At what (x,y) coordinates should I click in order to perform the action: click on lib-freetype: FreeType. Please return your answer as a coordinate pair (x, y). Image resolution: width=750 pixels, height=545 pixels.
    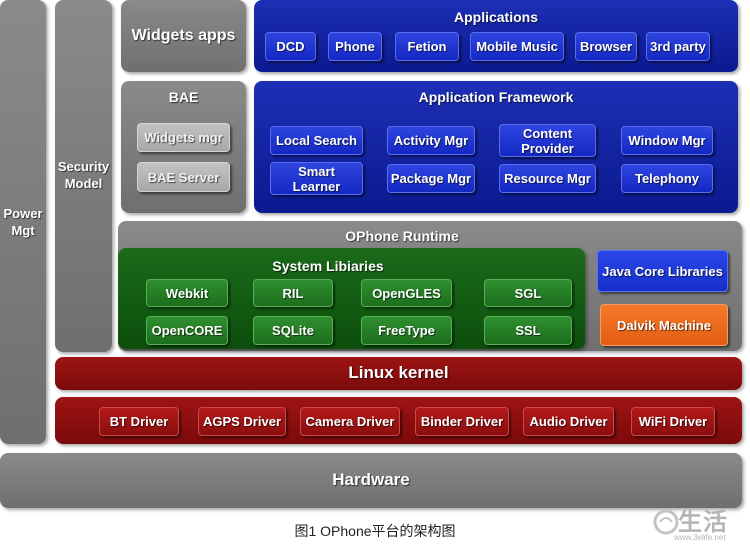
    Looking at the image, I should click on (406, 330).